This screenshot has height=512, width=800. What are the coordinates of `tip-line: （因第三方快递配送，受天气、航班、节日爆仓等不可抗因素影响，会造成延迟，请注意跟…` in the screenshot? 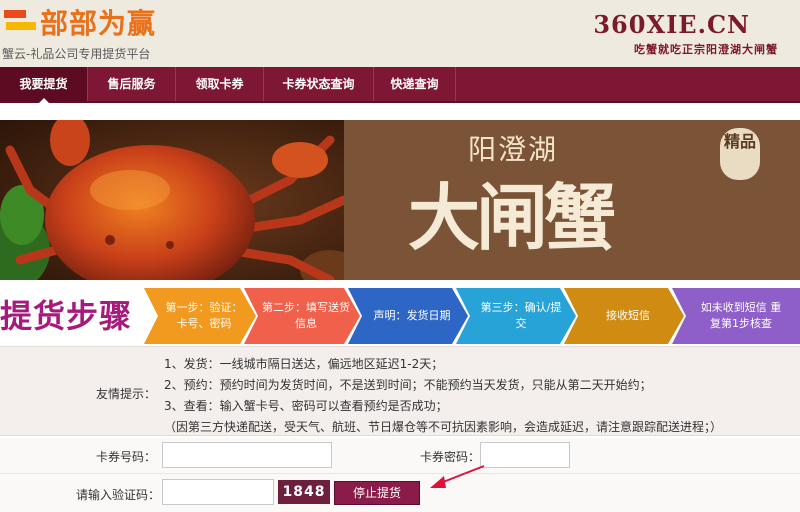 It's located at (443, 427).